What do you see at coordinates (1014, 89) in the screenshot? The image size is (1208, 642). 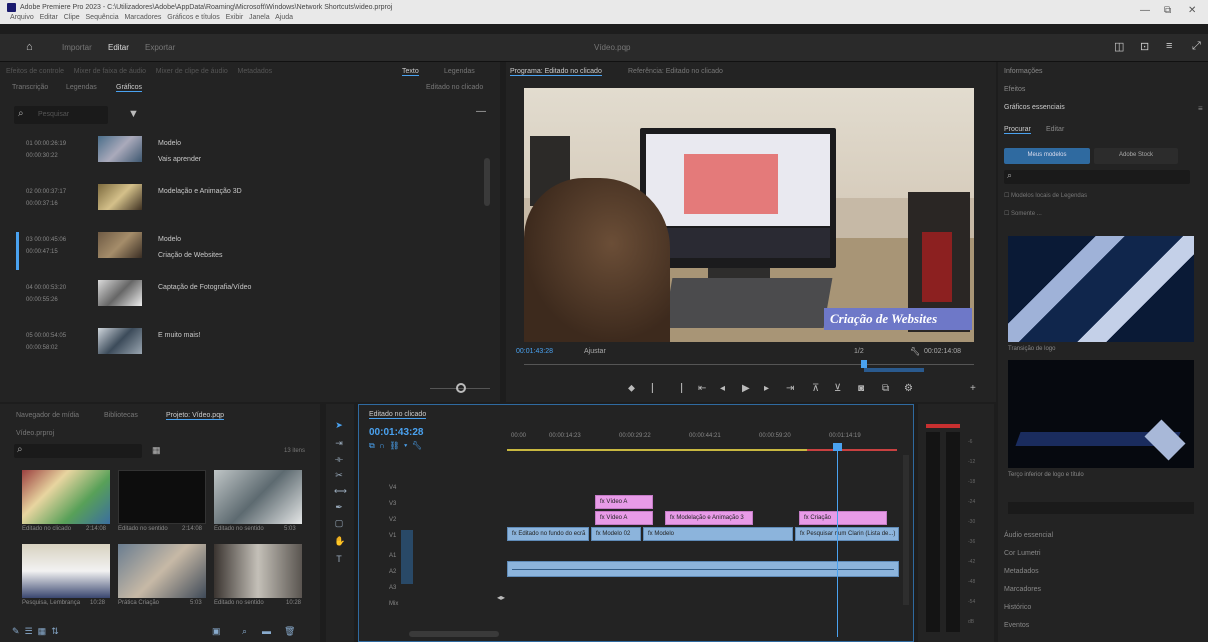 I see `panel-effects: Efeitos` at bounding box center [1014, 89].